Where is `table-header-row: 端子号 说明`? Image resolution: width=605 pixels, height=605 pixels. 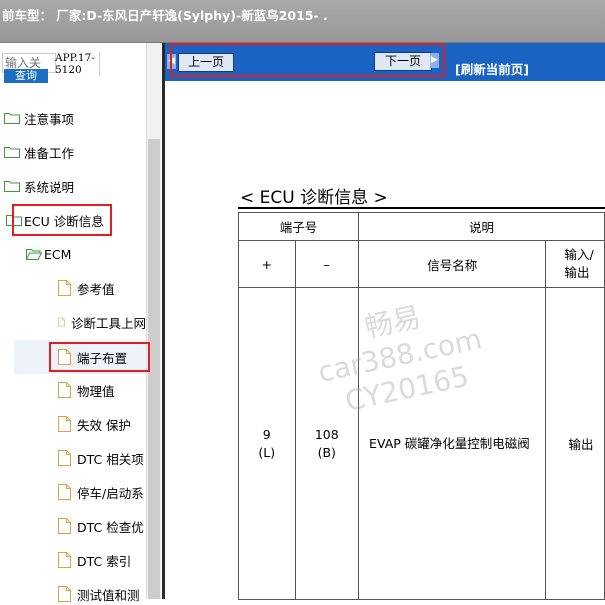
table-header-row: 端子号 说明 is located at coordinates (421, 226).